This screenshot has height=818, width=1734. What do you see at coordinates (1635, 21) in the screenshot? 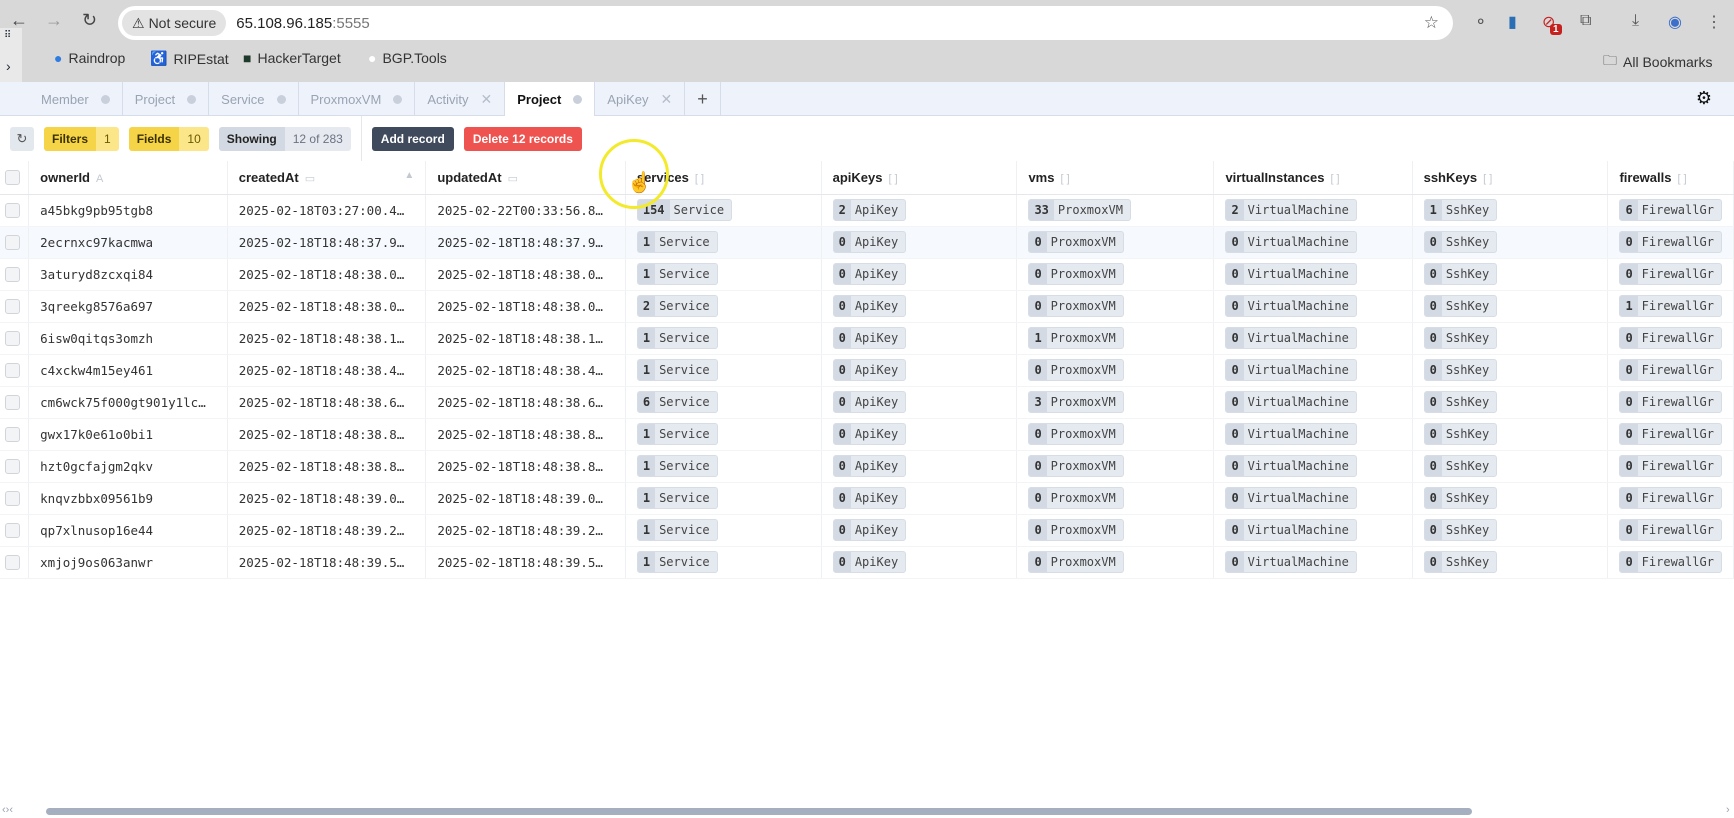
I see `download-icon: ⤓` at bounding box center [1635, 21].